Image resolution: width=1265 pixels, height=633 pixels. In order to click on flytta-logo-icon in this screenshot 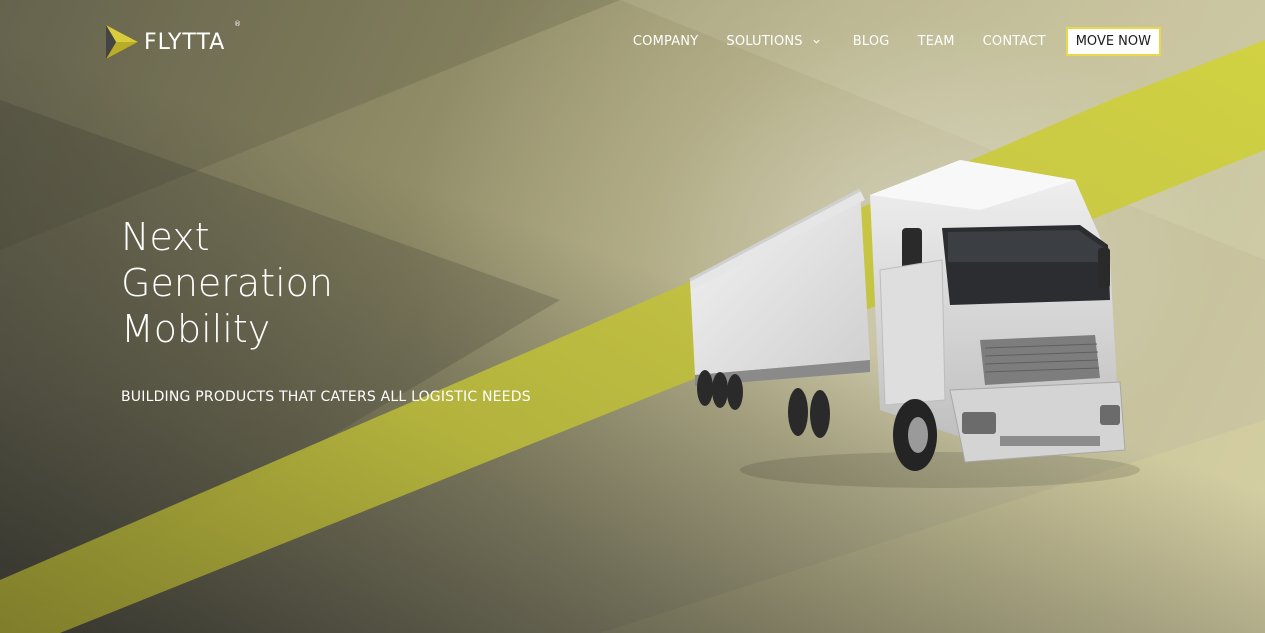, I will do `click(122, 42)`.